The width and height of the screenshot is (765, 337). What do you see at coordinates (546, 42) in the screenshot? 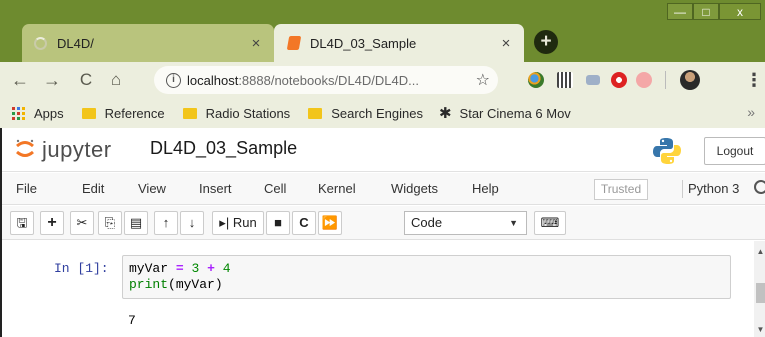
I see `new-tab-button: +` at bounding box center [546, 42].